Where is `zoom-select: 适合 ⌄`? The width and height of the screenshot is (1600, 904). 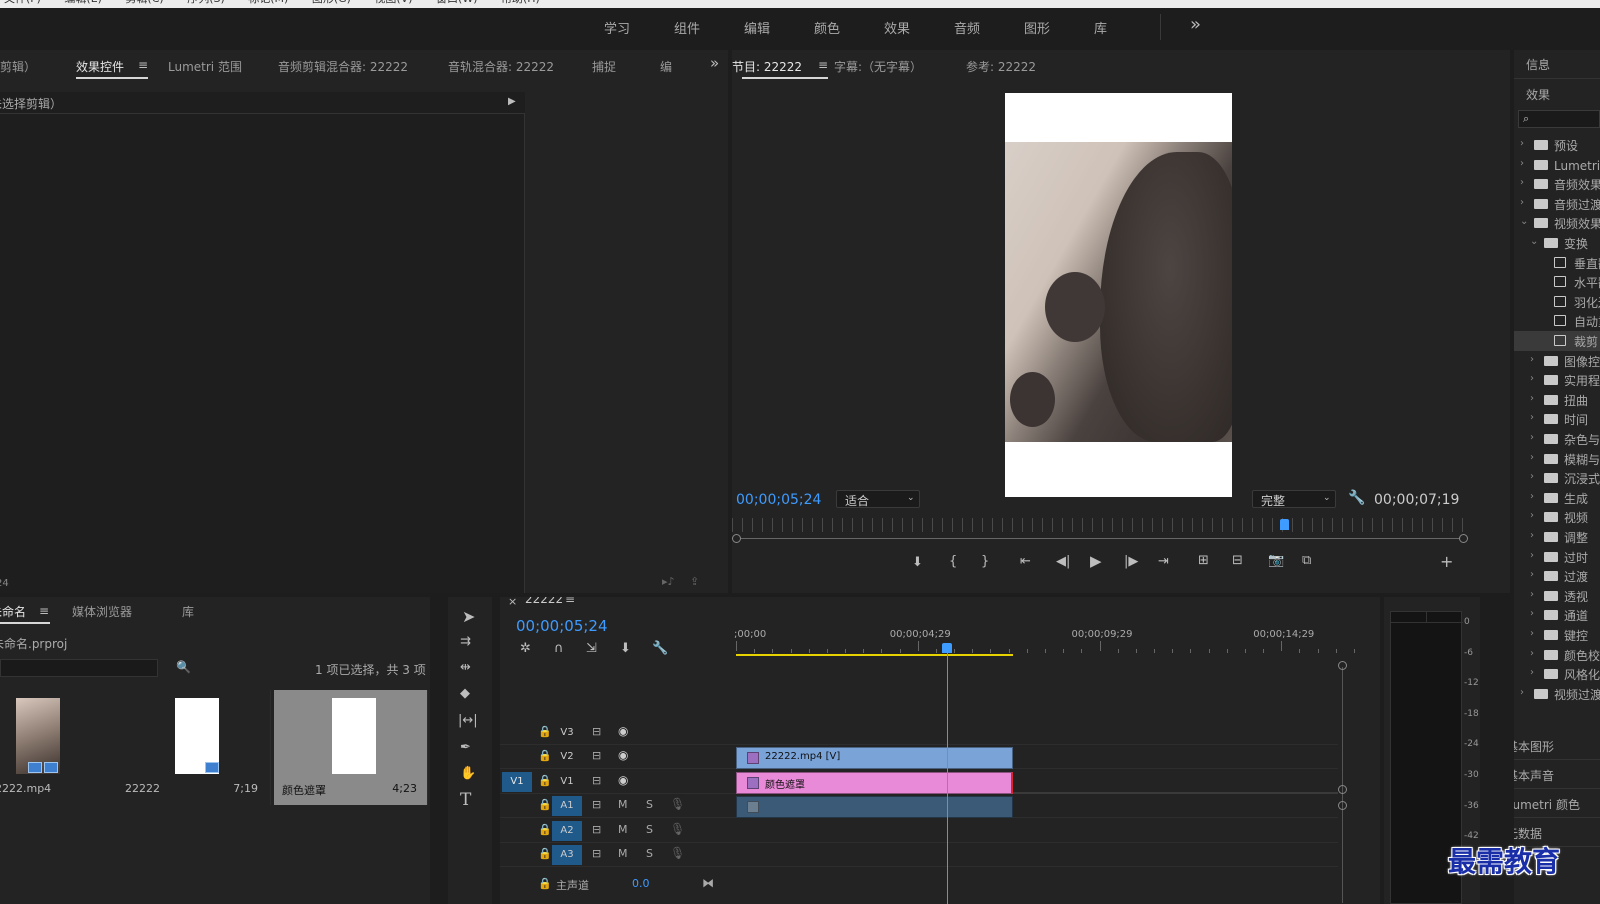 zoom-select: 适合 ⌄ is located at coordinates (878, 499).